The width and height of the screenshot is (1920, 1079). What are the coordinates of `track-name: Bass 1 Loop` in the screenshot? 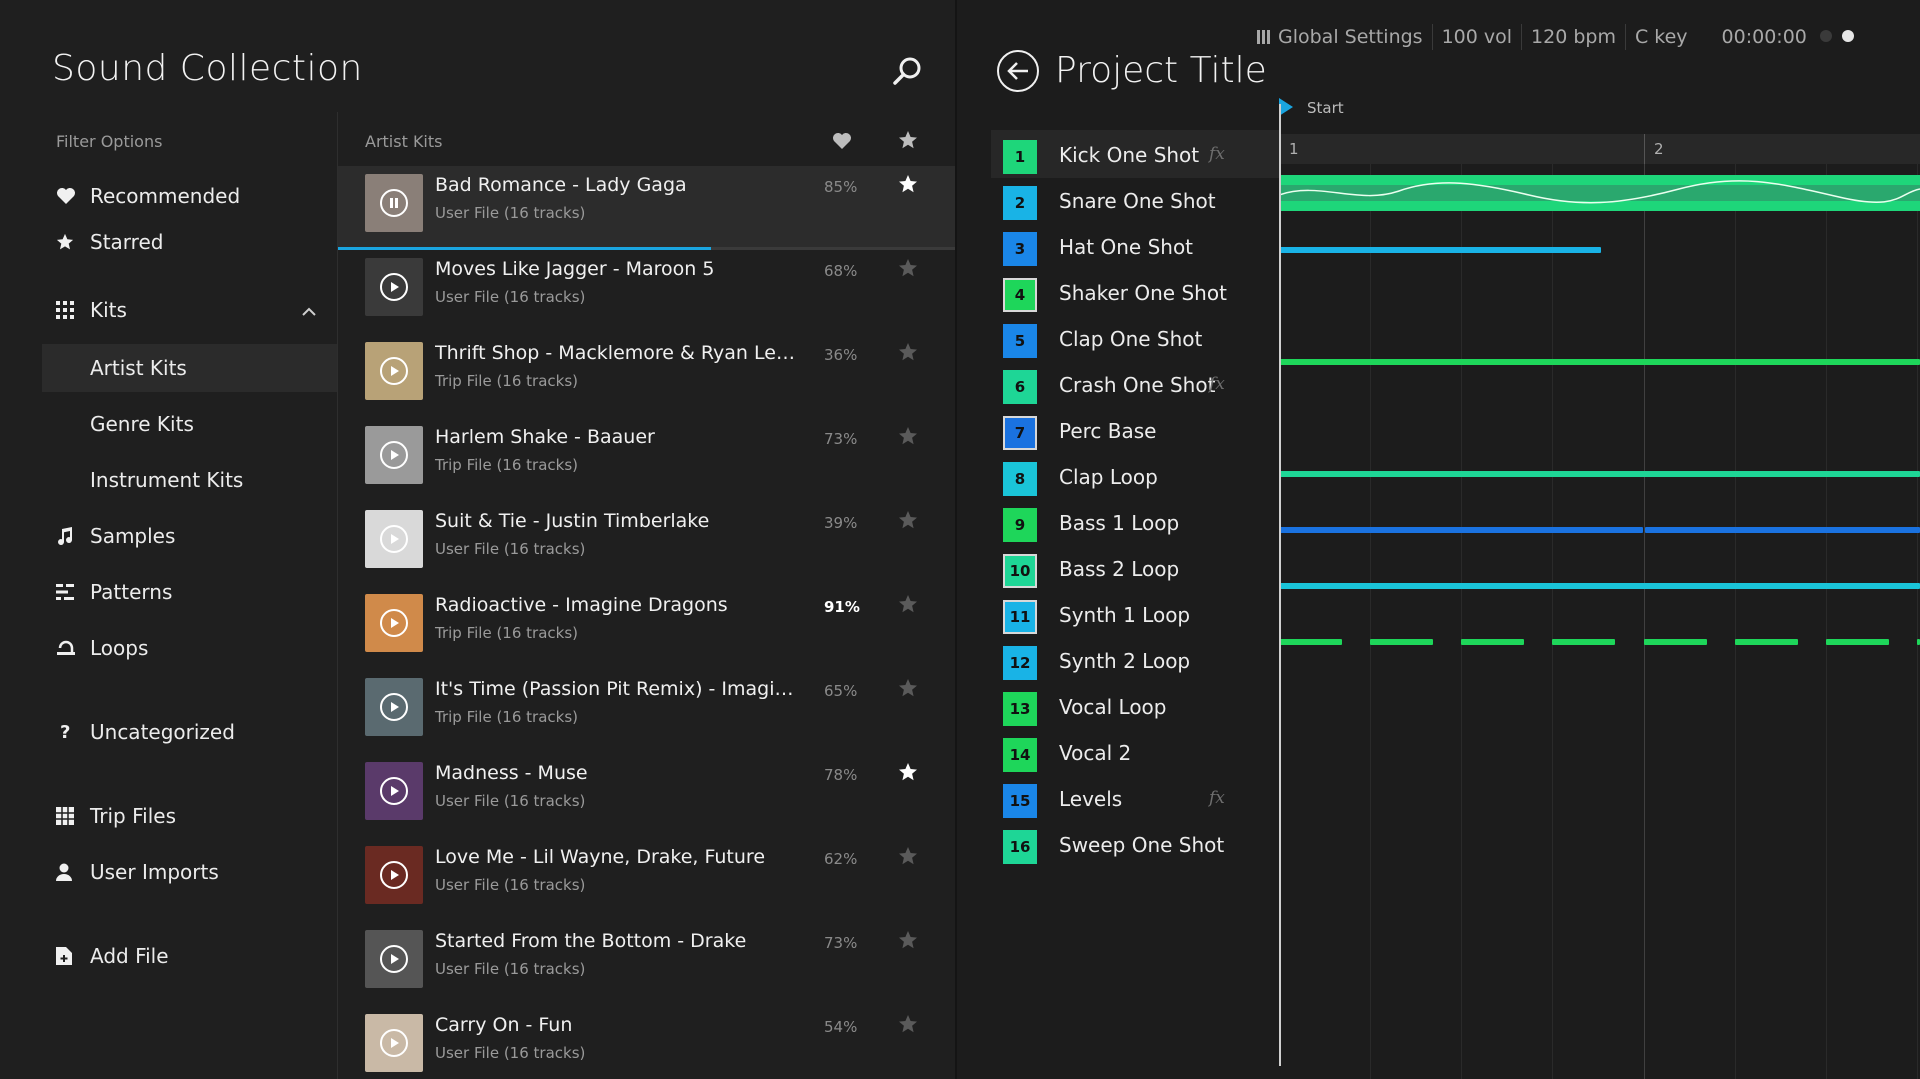 It's located at (1119, 523).